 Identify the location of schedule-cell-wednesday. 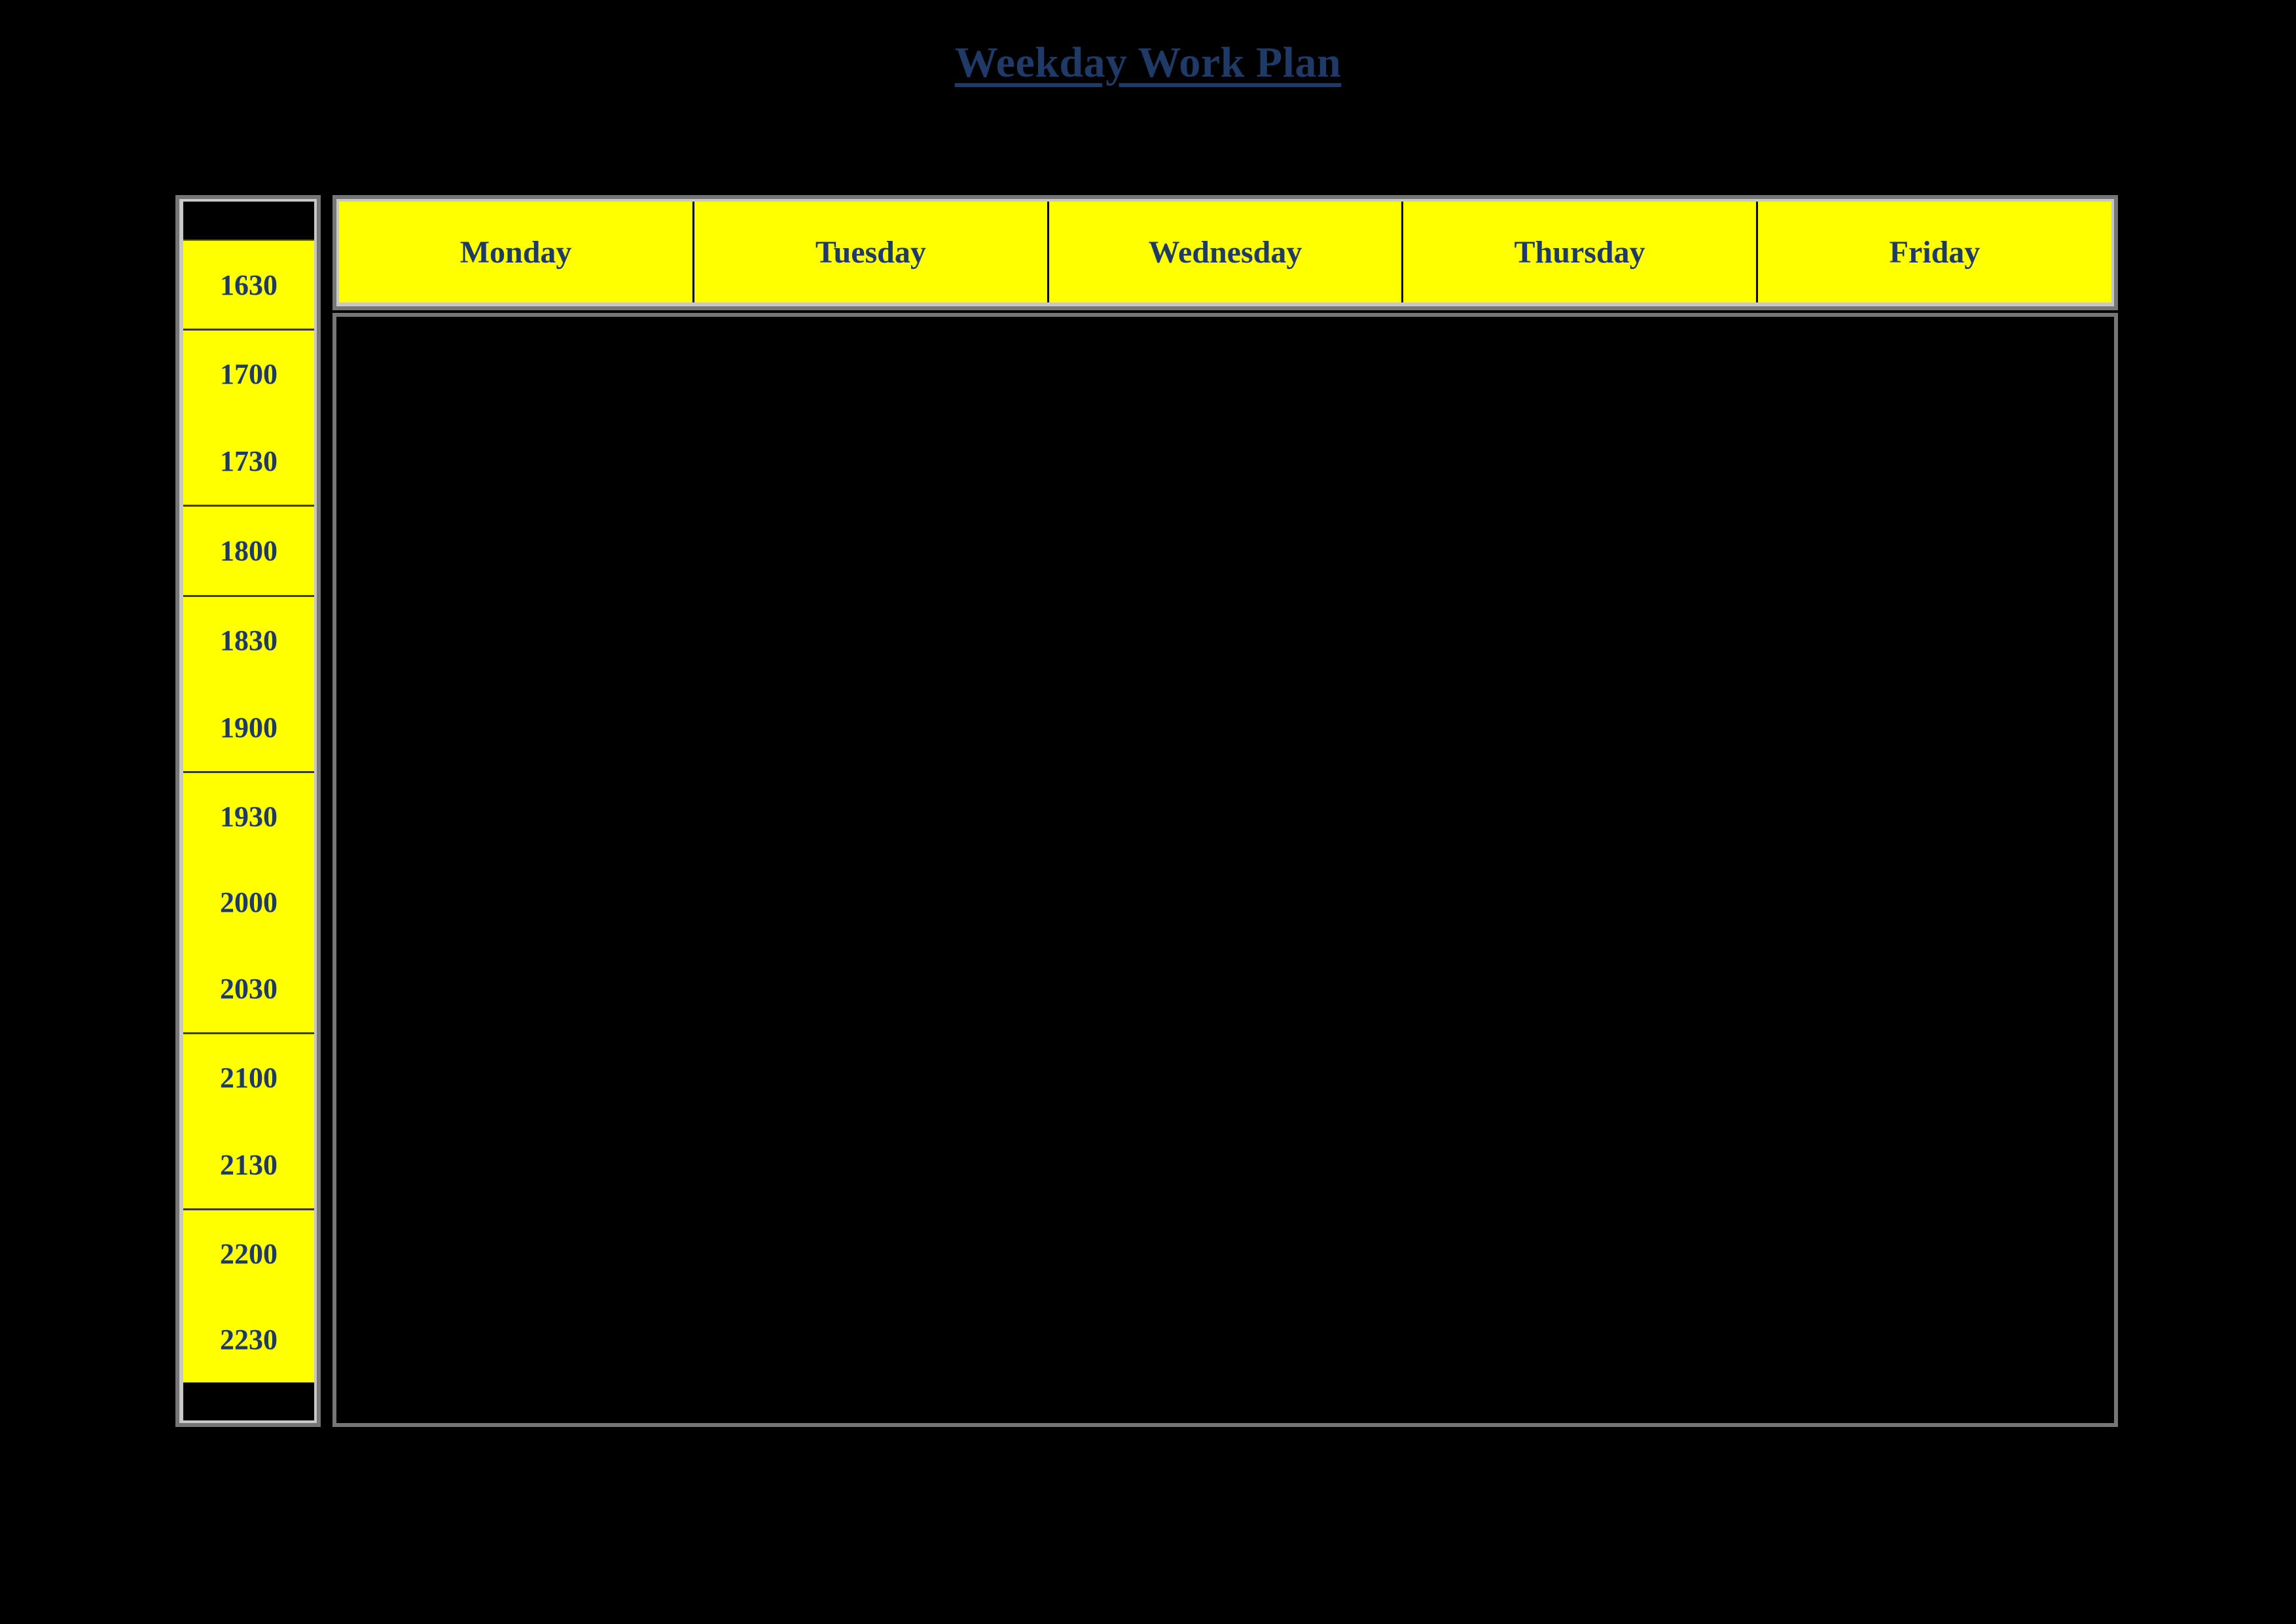
(1225, 870).